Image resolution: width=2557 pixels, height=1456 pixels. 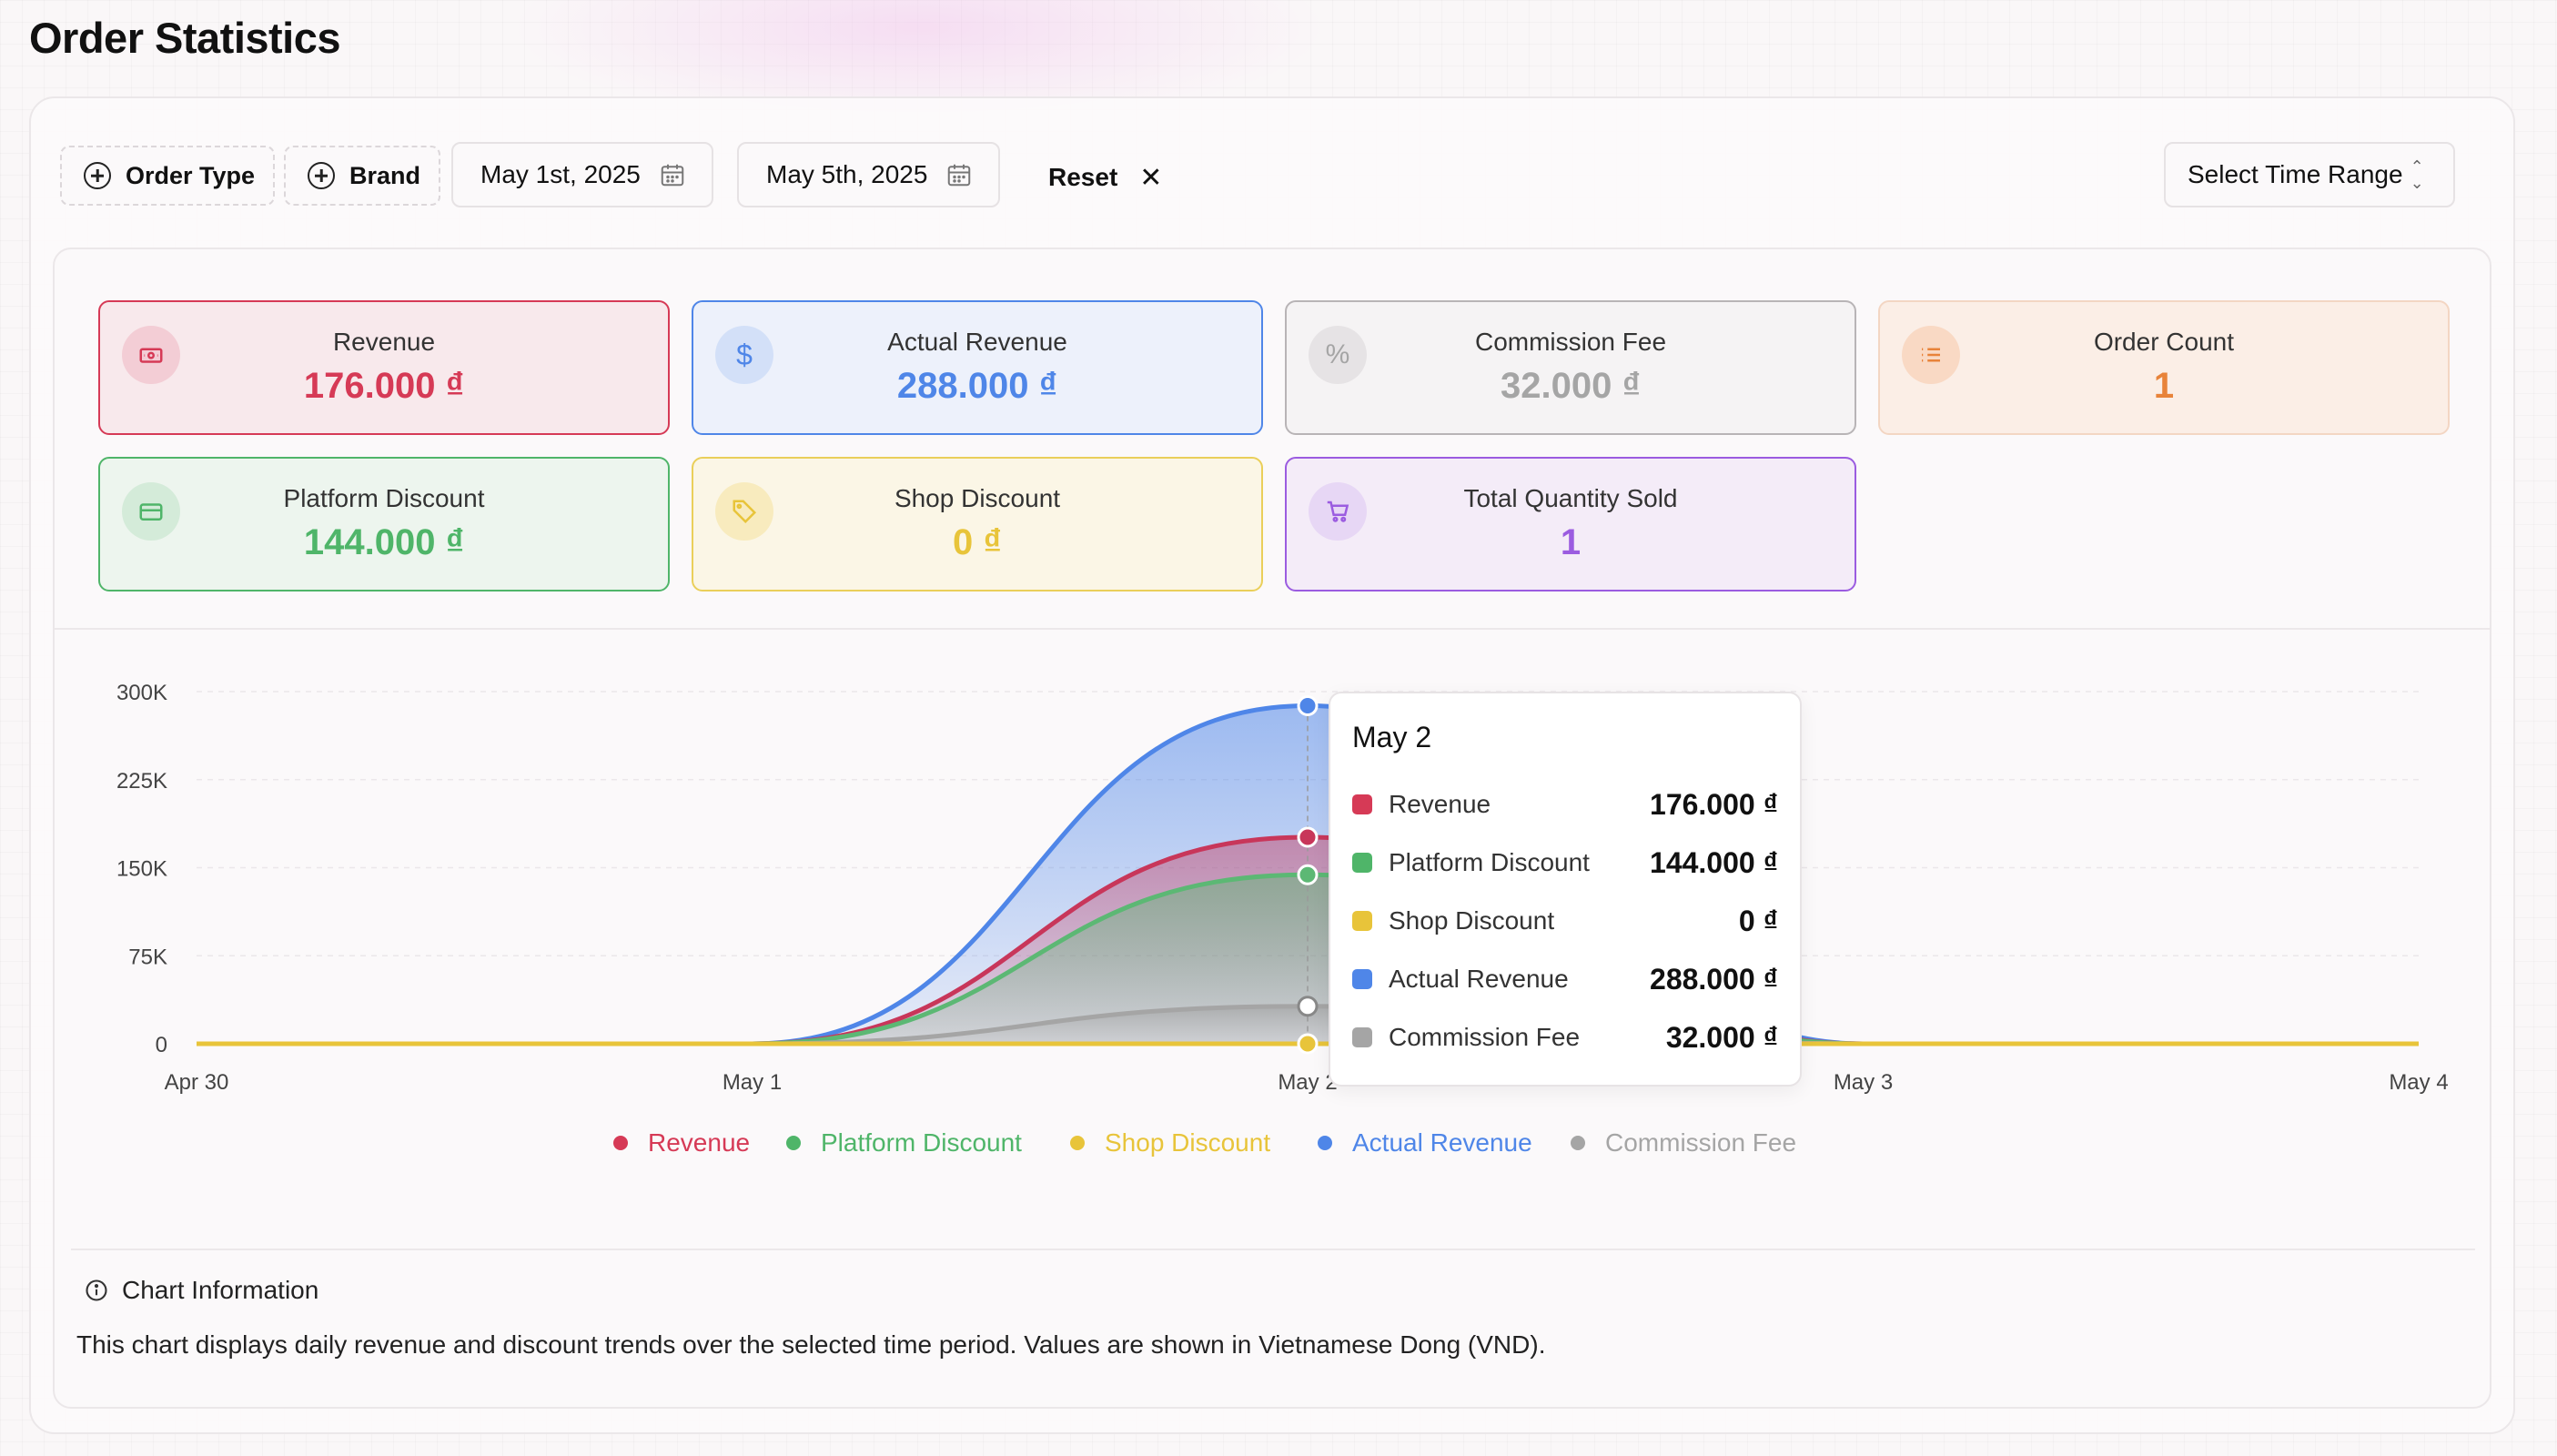 What do you see at coordinates (560, 174) in the screenshot?
I see `start-date-value: May 1st, 2025` at bounding box center [560, 174].